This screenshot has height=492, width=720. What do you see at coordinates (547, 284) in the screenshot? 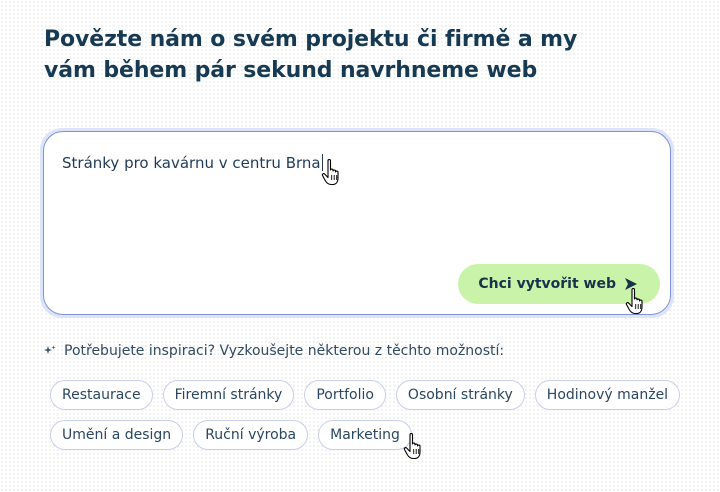
I see `create-web-button-label: Chci vytvořit web` at bounding box center [547, 284].